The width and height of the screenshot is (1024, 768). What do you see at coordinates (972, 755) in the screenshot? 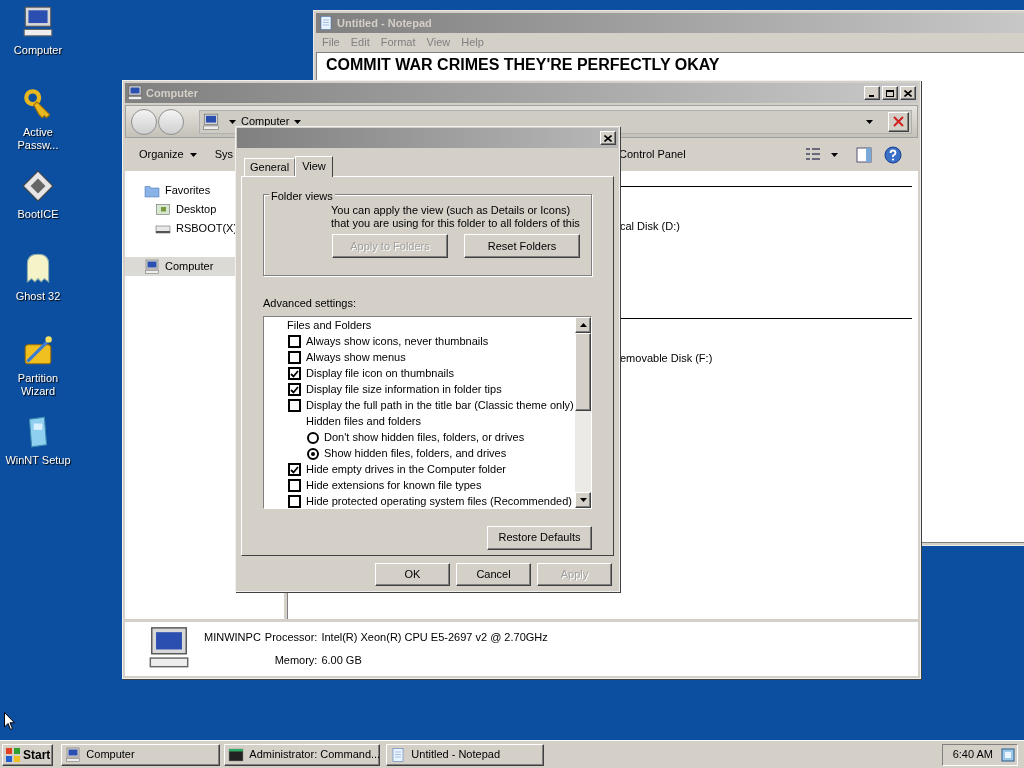
I see `clock: 6:40 AM` at bounding box center [972, 755].